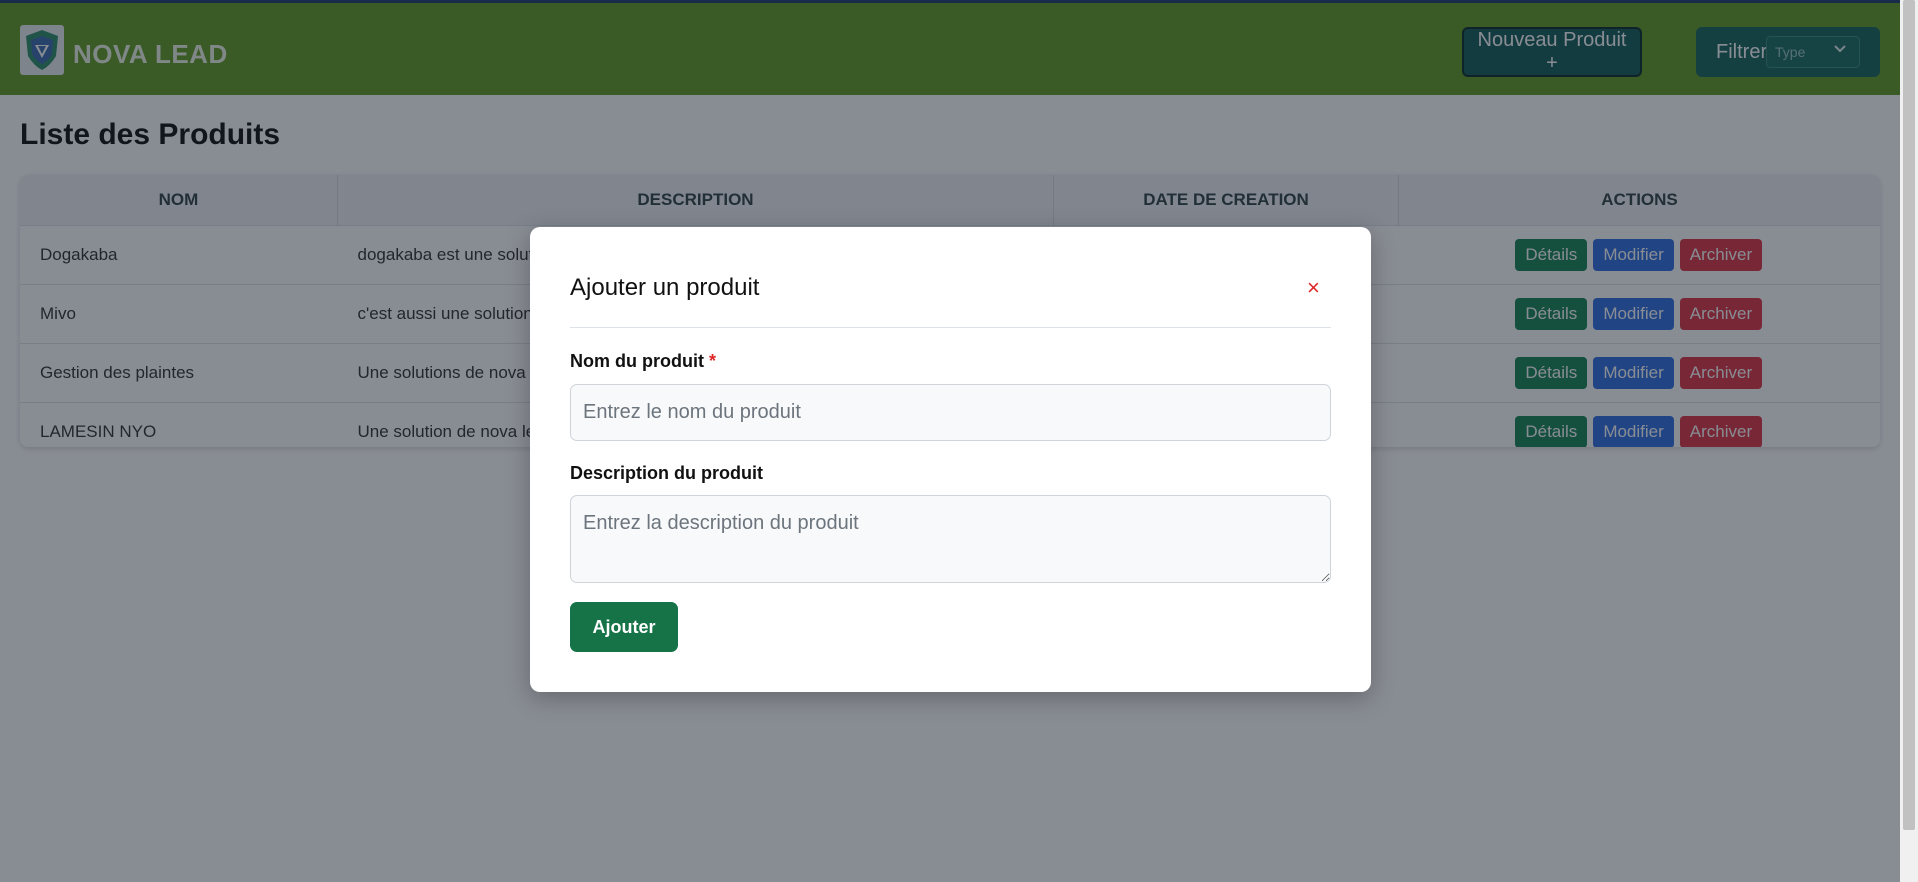 This screenshot has width=1918, height=882. I want to click on product-description-textarea, so click(950, 539).